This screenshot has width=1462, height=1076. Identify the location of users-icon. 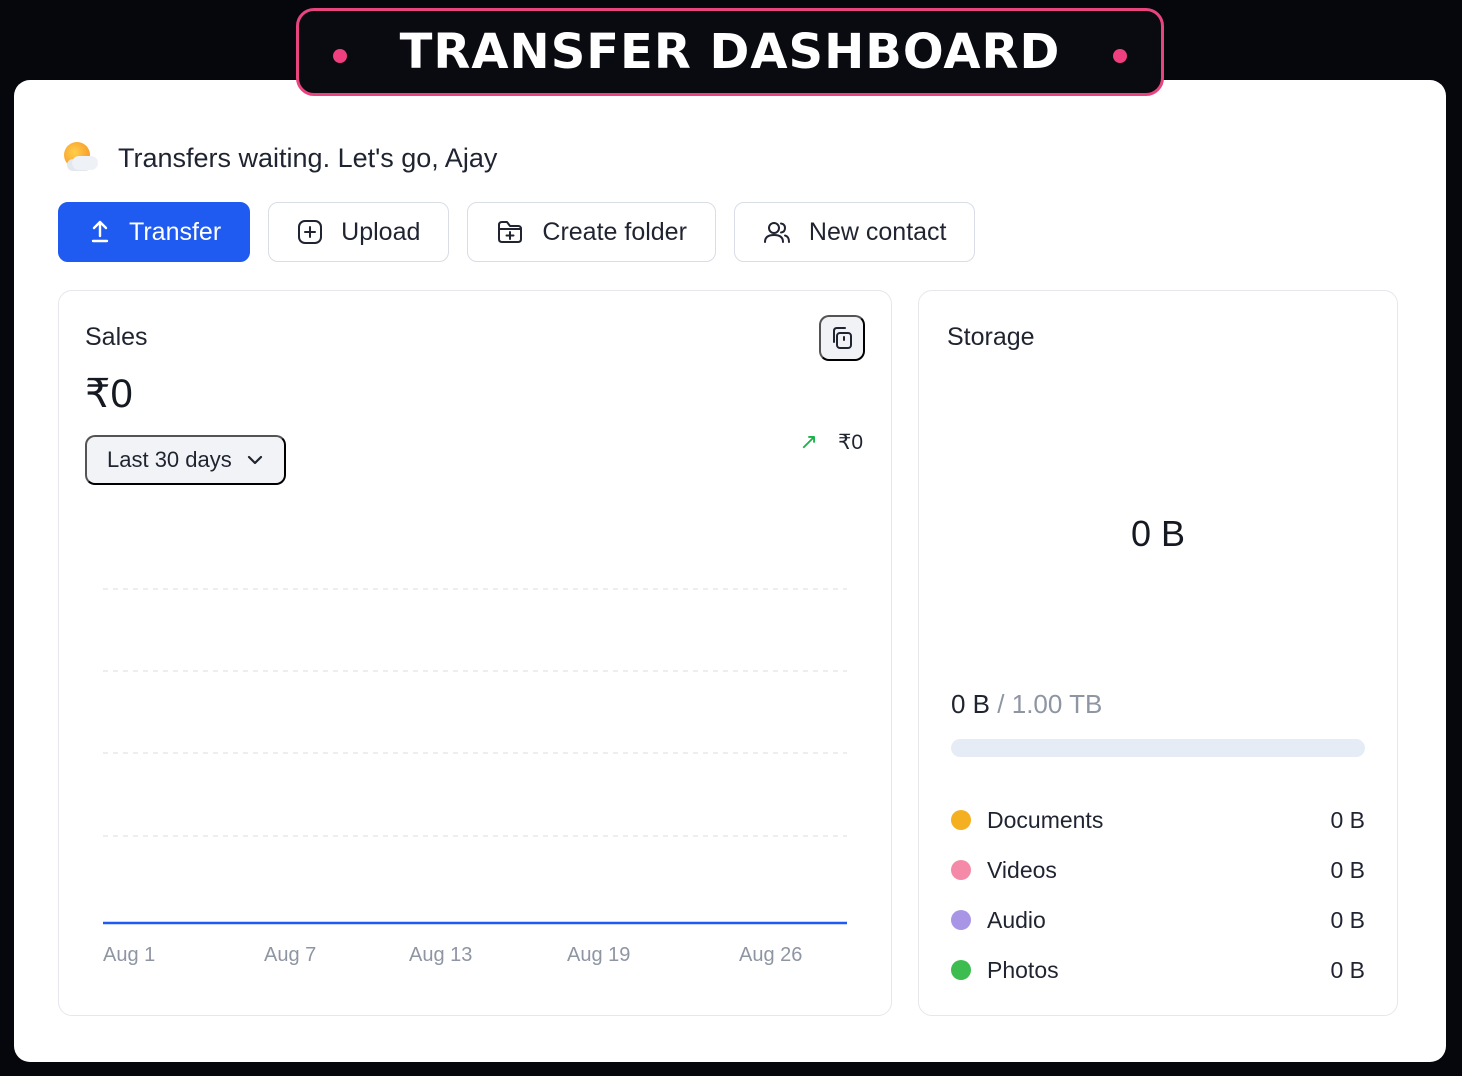
(776, 232).